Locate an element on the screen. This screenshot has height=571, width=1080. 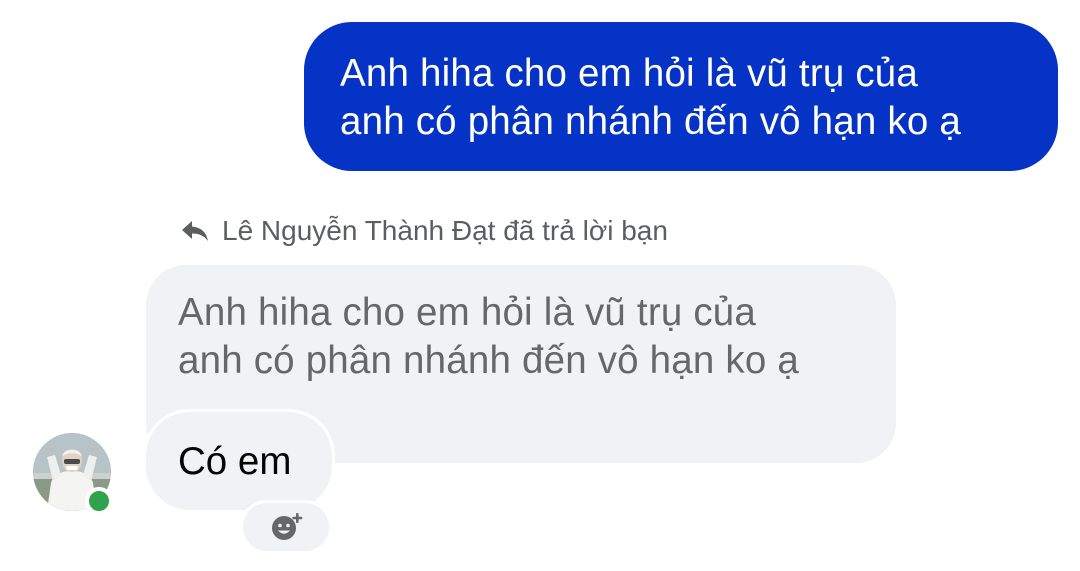
reply-arrow-icon is located at coordinates (195, 231).